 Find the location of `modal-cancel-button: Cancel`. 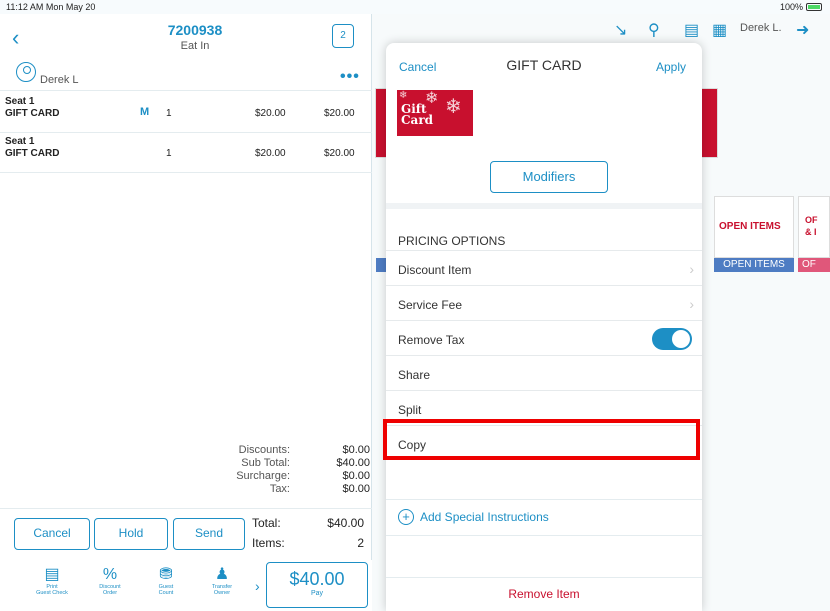

modal-cancel-button: Cancel is located at coordinates (417, 67).